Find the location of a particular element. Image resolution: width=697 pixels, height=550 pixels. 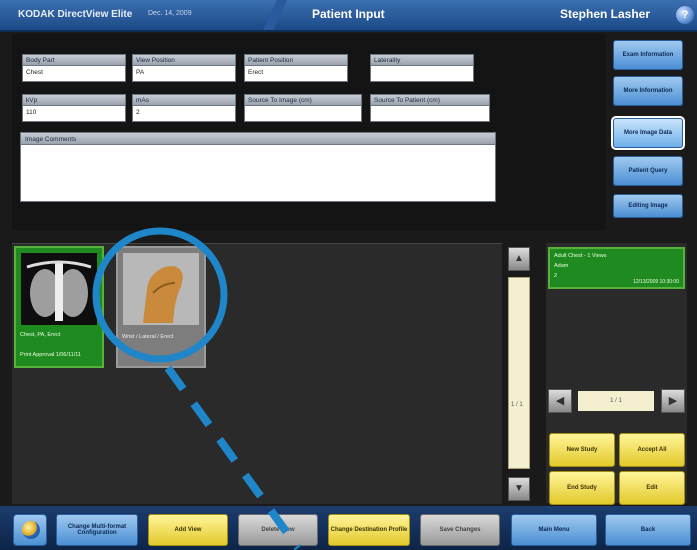

field-label: View Position is located at coordinates (184, 60).